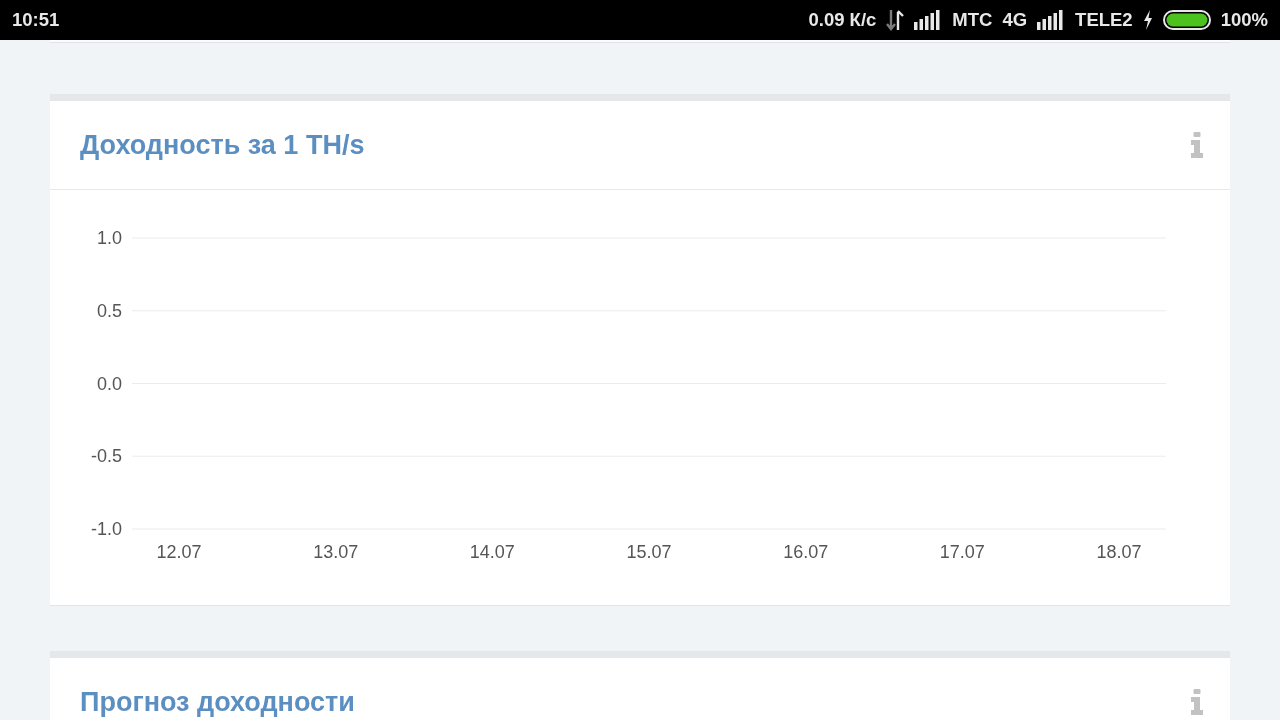 Image resolution: width=1280 pixels, height=720 pixels. I want to click on battery-icon, so click(1186, 20).